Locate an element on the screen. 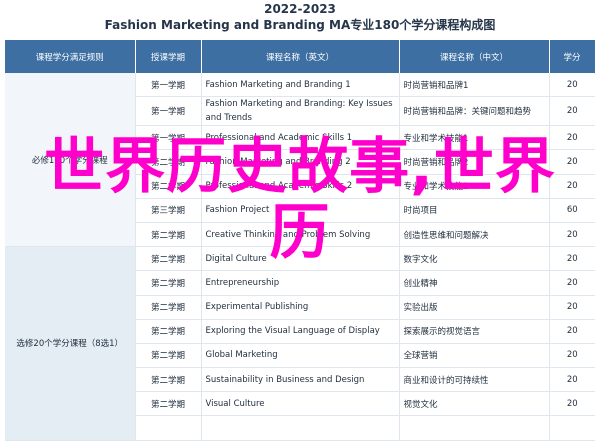  credit-rule-cell: 必修160个学分课程 is located at coordinates (70, 160).